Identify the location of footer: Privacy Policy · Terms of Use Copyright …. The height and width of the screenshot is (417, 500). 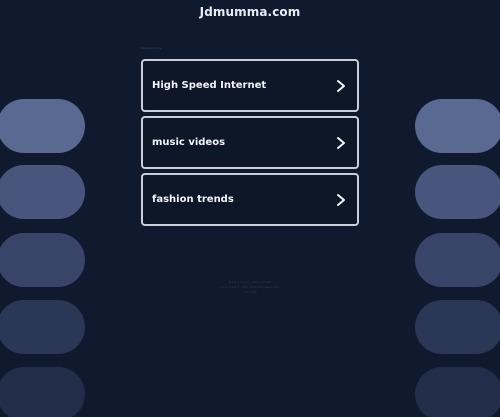
(250, 287).